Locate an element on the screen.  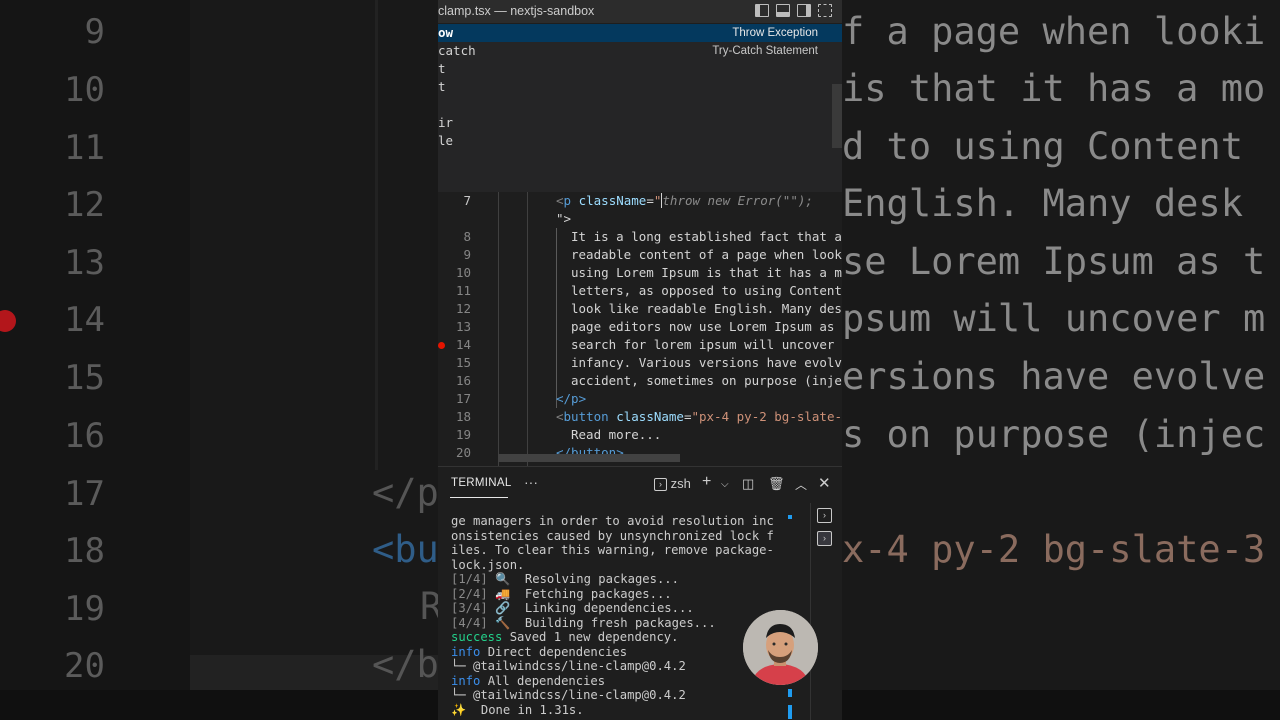
suggestion-item: le is located at coordinates (640, 141).